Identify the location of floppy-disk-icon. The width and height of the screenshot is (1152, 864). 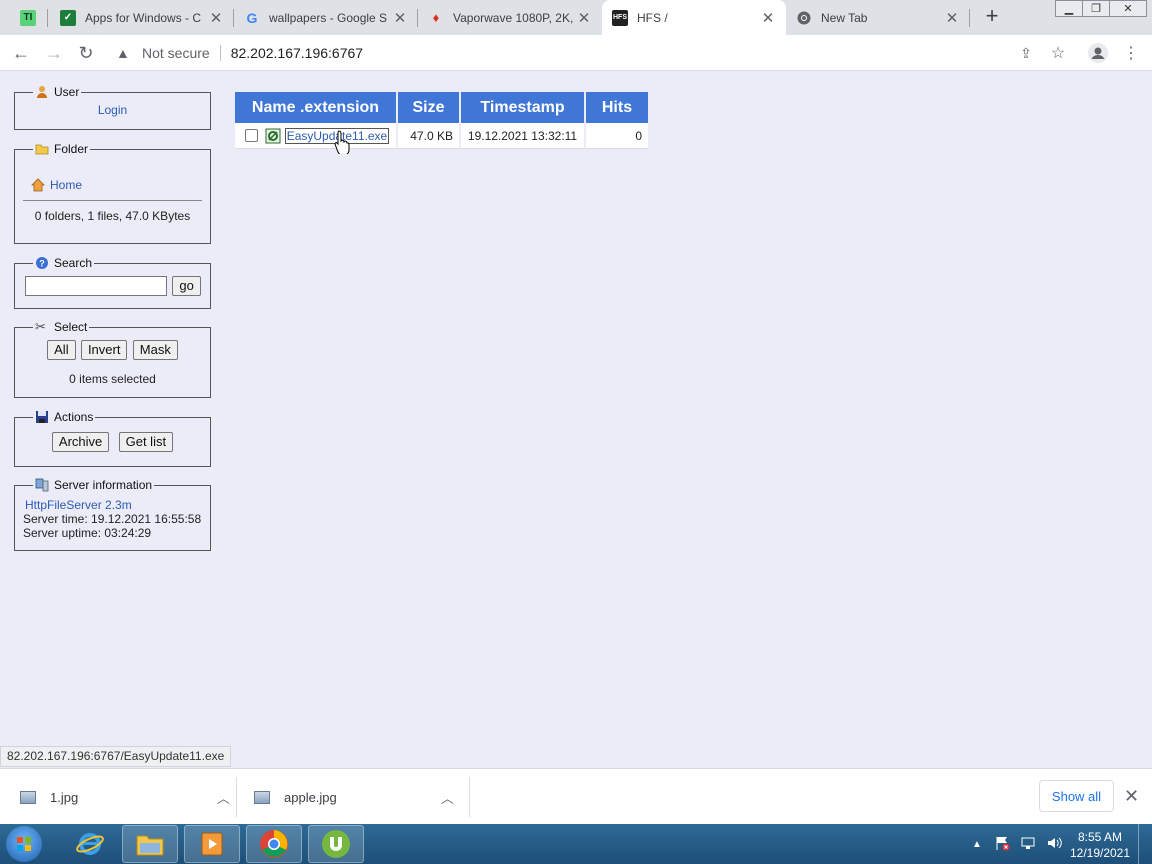
(42, 417).